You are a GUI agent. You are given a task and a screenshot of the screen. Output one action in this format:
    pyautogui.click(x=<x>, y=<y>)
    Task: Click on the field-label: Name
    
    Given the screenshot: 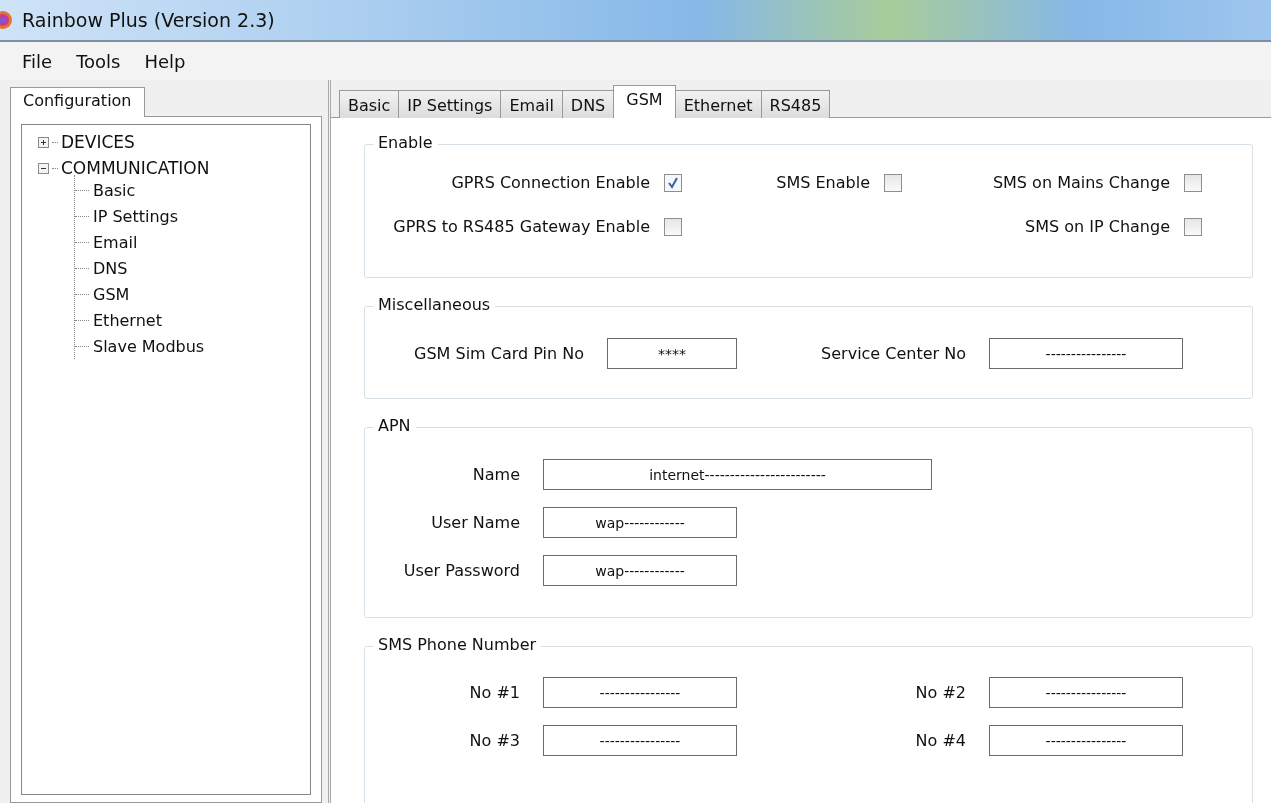 What is the action you would take?
    pyautogui.click(x=496, y=474)
    